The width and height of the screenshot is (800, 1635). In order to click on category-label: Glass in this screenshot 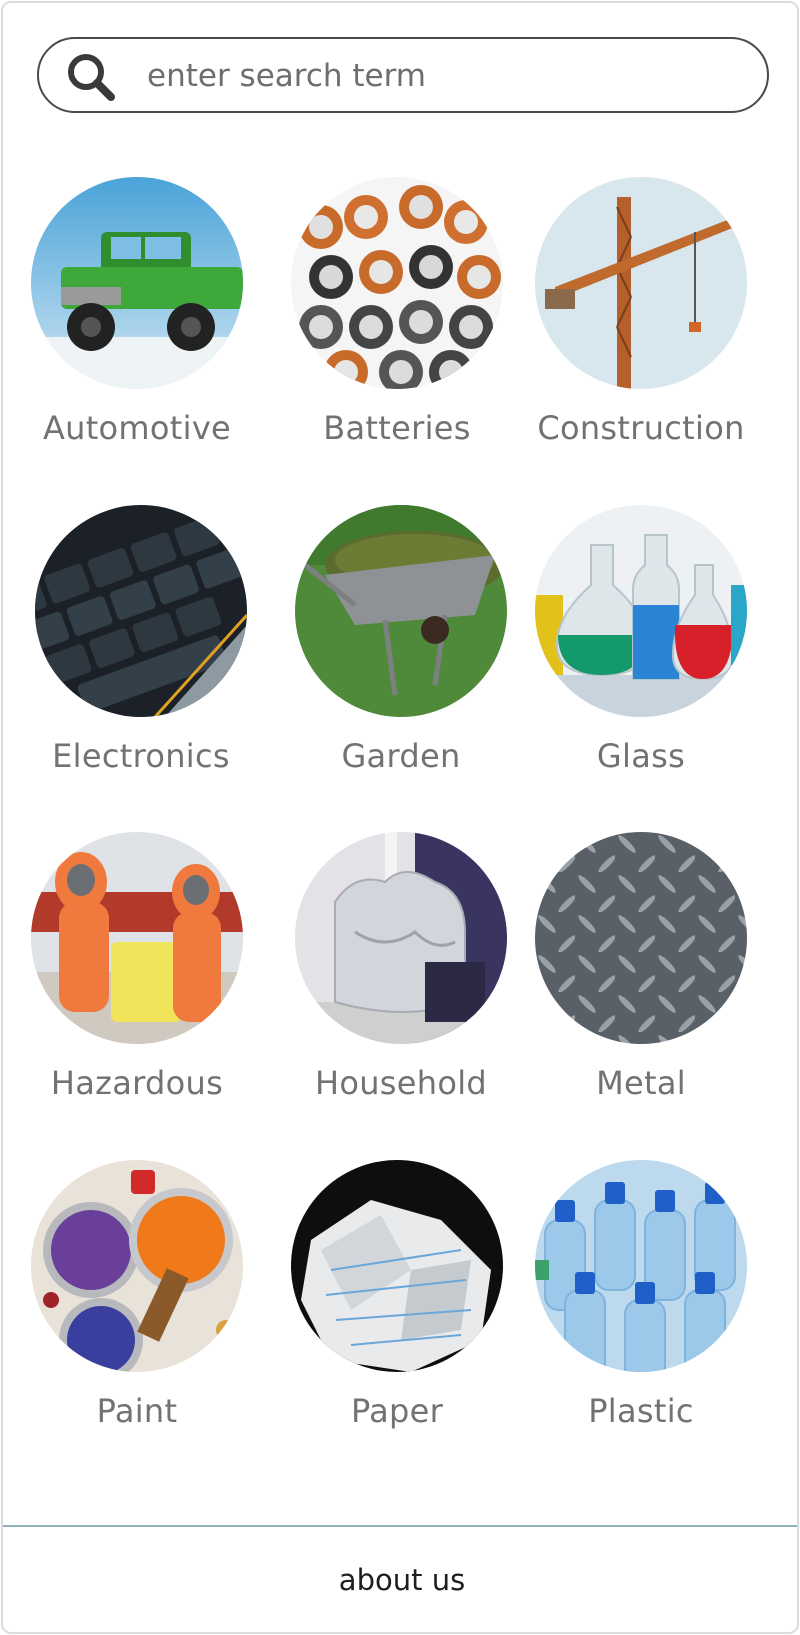, I will do `click(641, 756)`.